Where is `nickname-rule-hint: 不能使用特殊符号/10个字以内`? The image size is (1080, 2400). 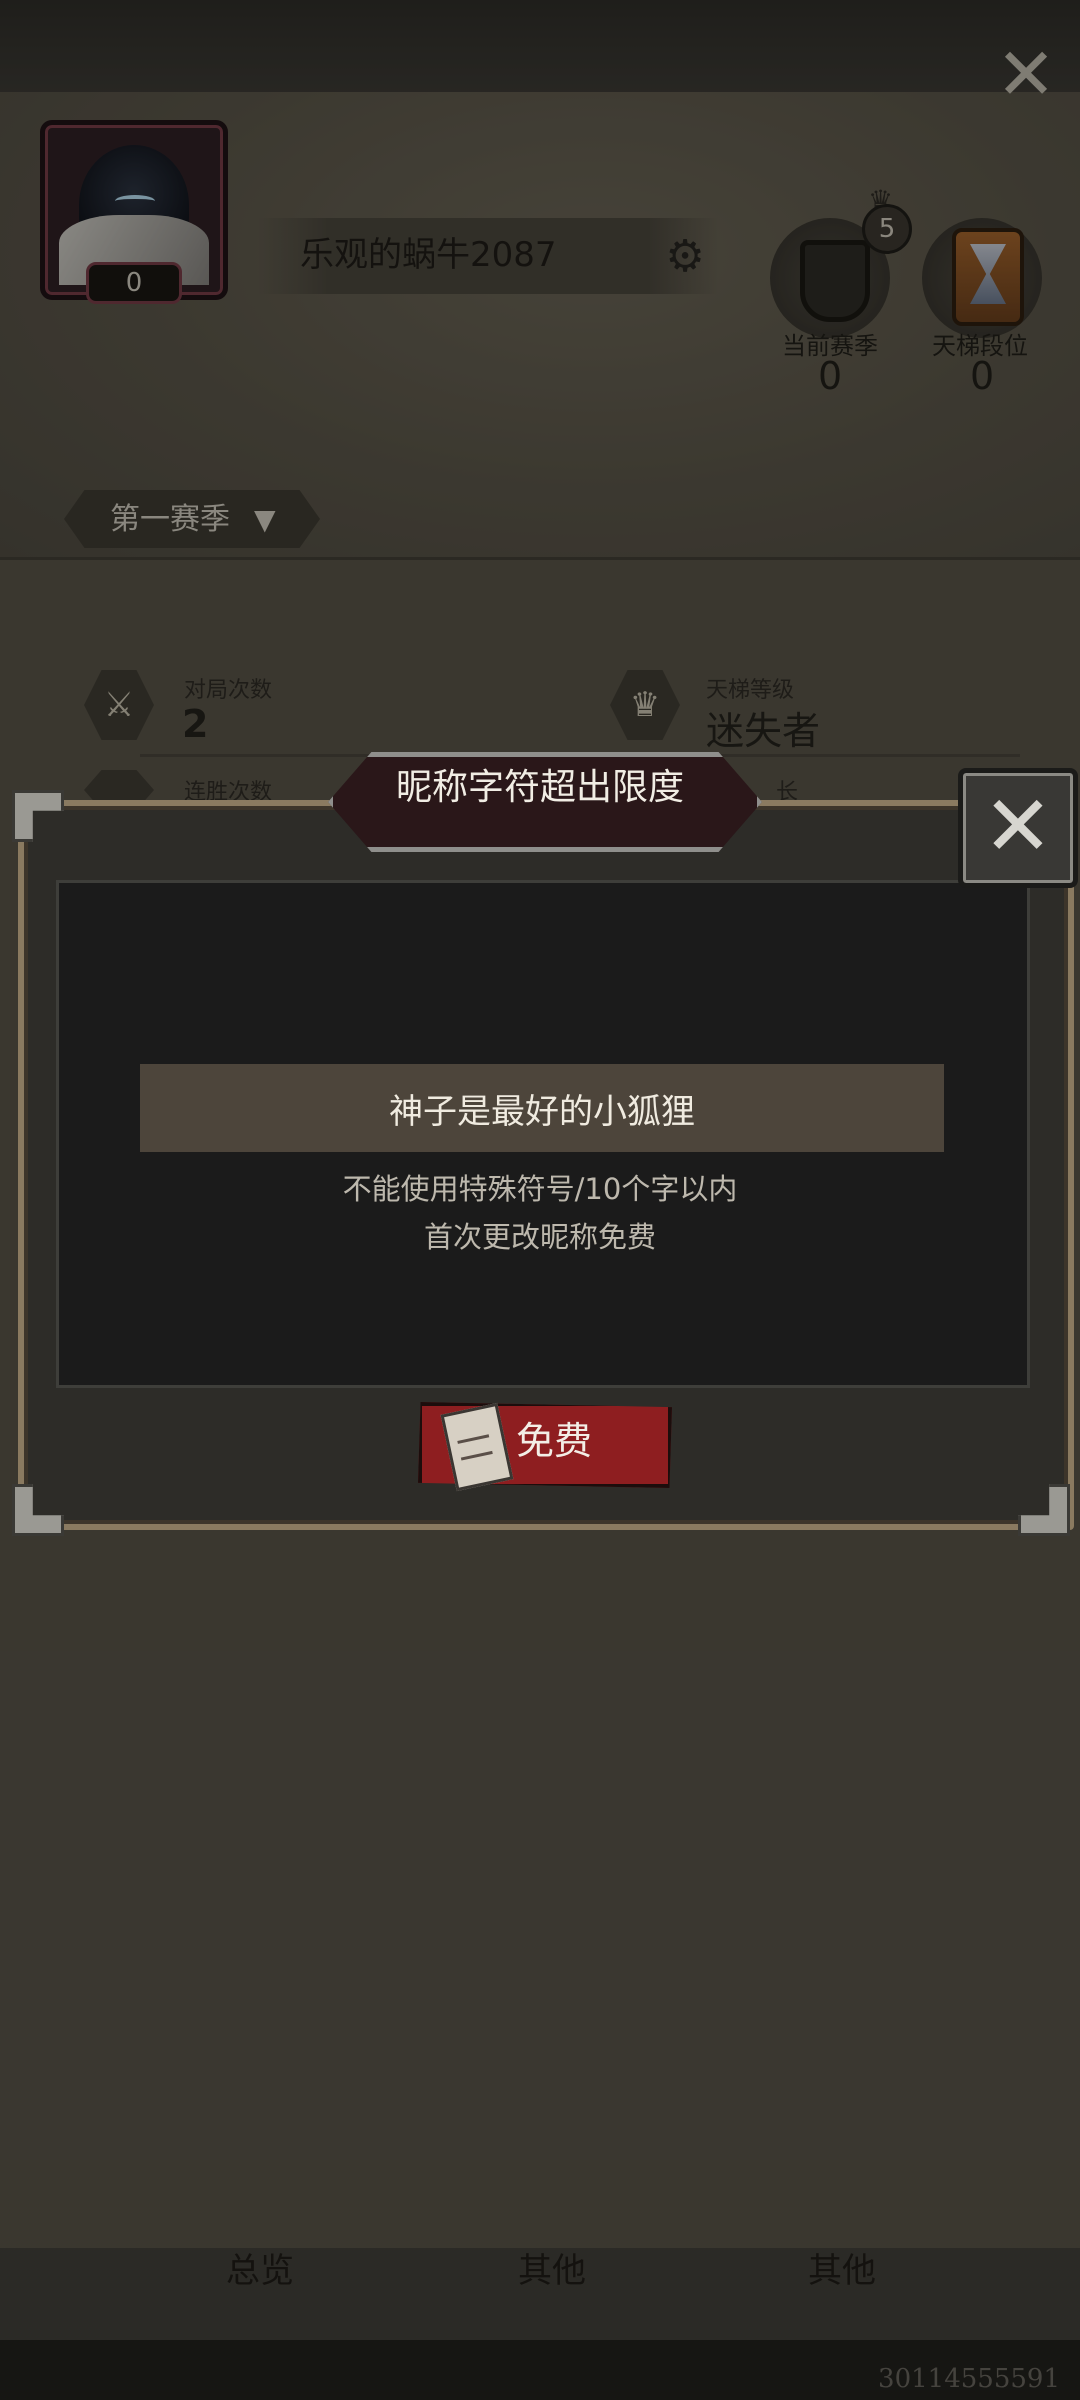
nickname-rule-hint: 不能使用特殊符号/10个字以内 is located at coordinates (540, 1189).